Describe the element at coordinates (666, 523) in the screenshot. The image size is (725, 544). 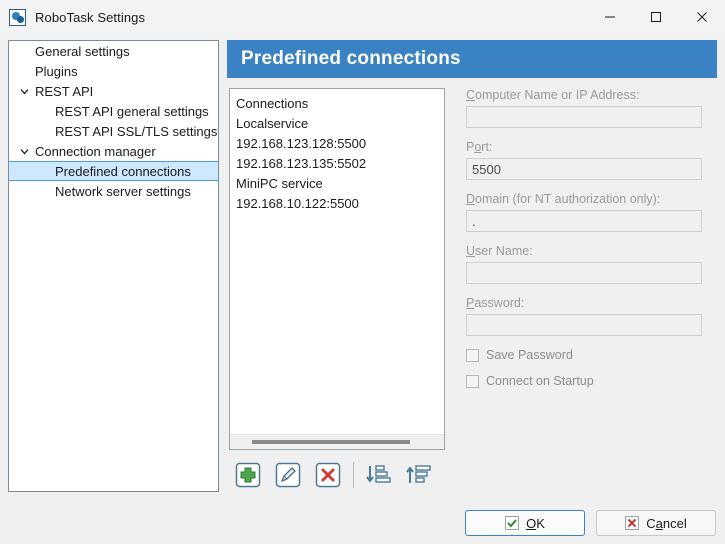
I see `cancel-button-label: Cancel` at that location.